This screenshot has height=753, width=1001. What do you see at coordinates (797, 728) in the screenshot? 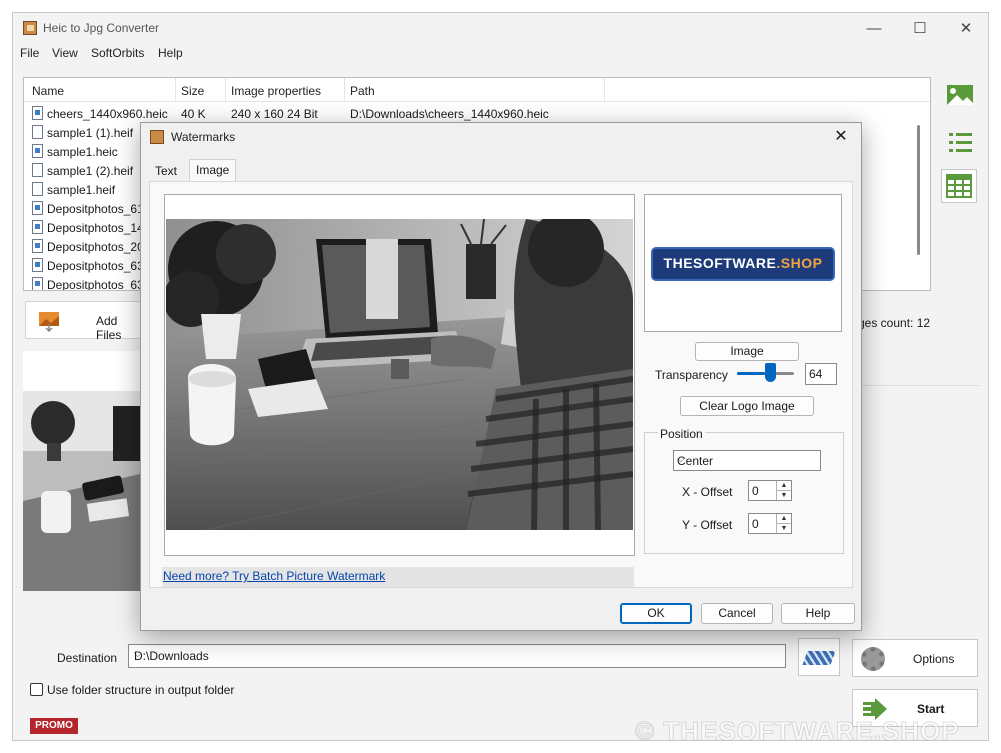
I see `site-watermark: © THESOFTWARE.SHOP` at bounding box center [797, 728].